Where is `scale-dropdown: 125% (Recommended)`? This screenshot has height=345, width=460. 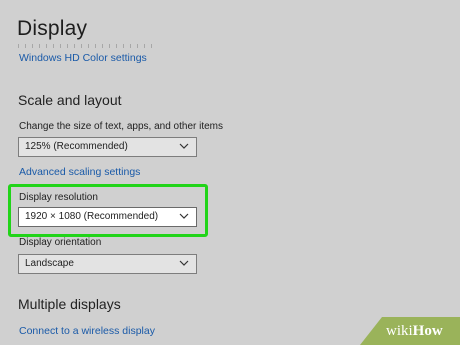 scale-dropdown: 125% (Recommended) is located at coordinates (107, 147).